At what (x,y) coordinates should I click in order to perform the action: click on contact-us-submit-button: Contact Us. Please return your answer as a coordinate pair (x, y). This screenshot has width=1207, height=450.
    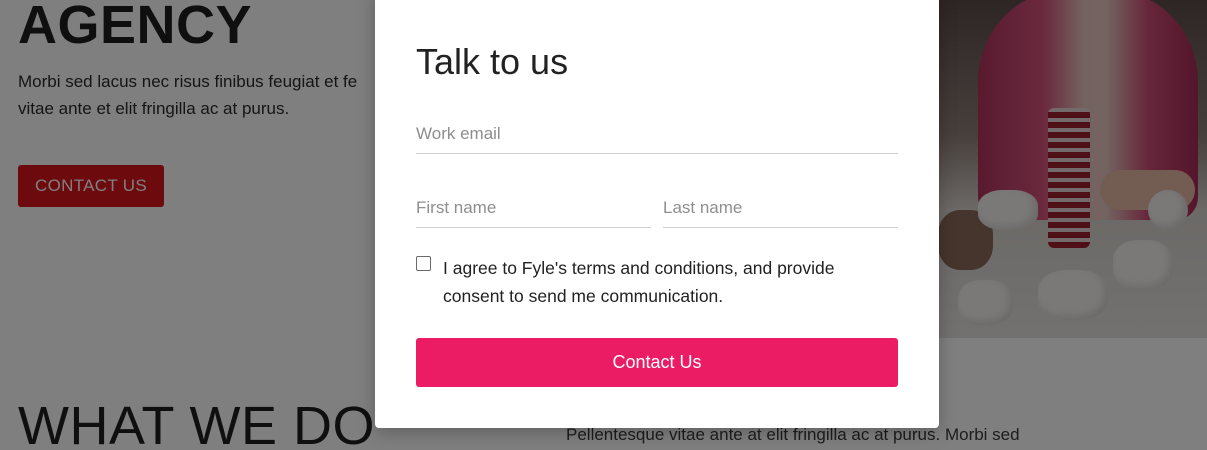
    Looking at the image, I should click on (657, 362).